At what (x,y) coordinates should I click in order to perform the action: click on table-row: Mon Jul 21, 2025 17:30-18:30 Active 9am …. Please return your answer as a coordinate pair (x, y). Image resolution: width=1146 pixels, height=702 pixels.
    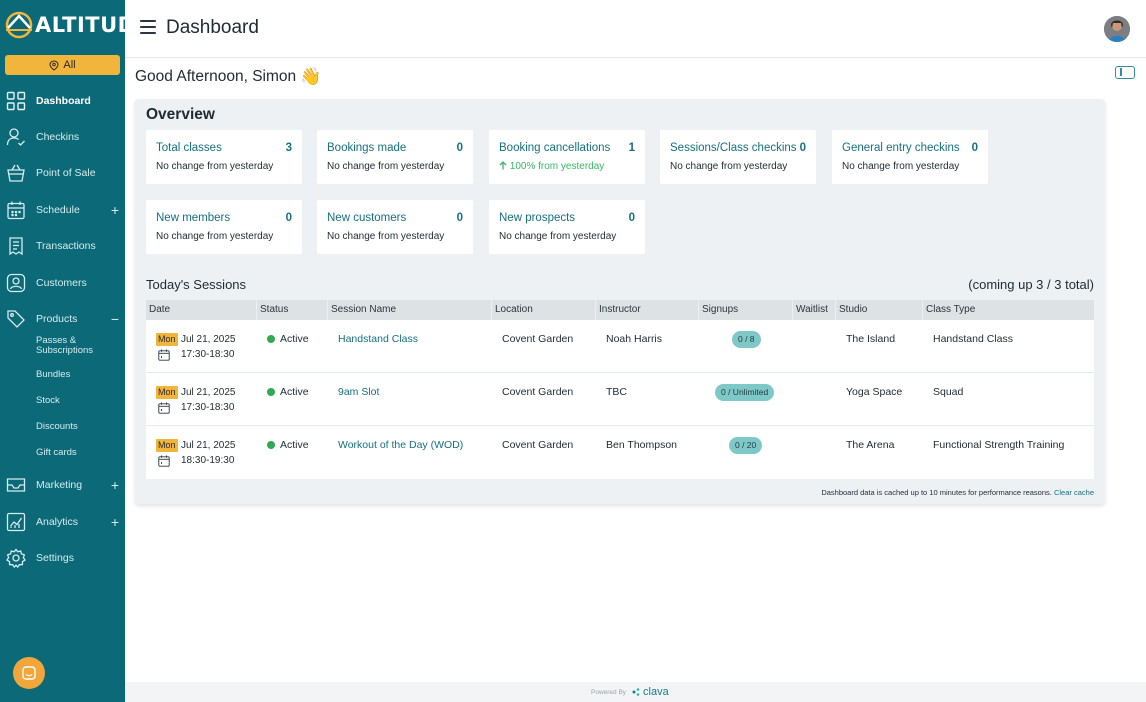
    Looking at the image, I should click on (620, 399).